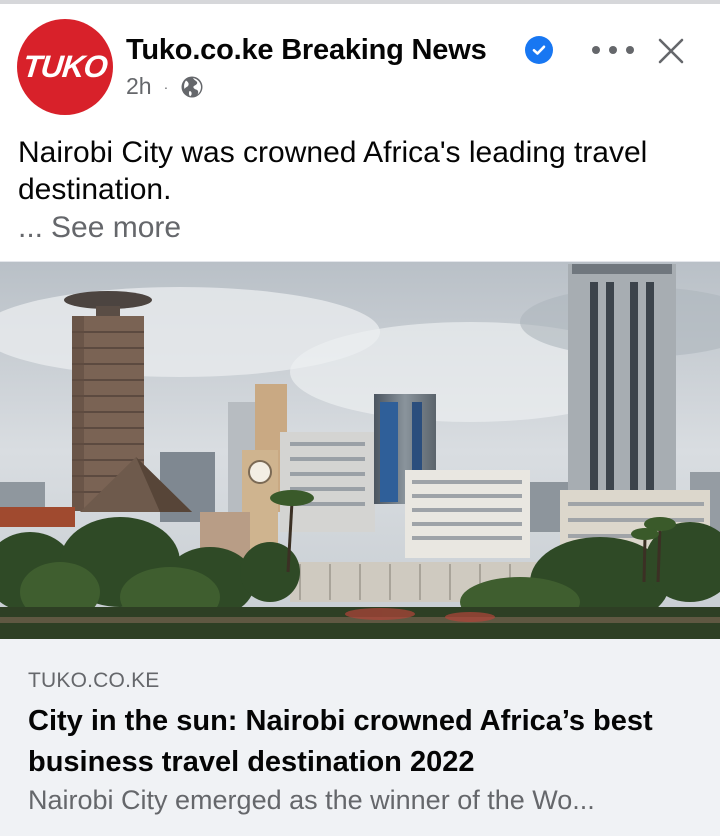  I want to click on post-timestamp: 2h, so click(139, 86).